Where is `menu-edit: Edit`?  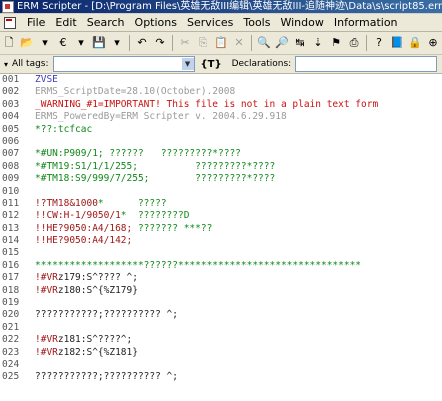
menu-edit: Edit is located at coordinates (65, 22).